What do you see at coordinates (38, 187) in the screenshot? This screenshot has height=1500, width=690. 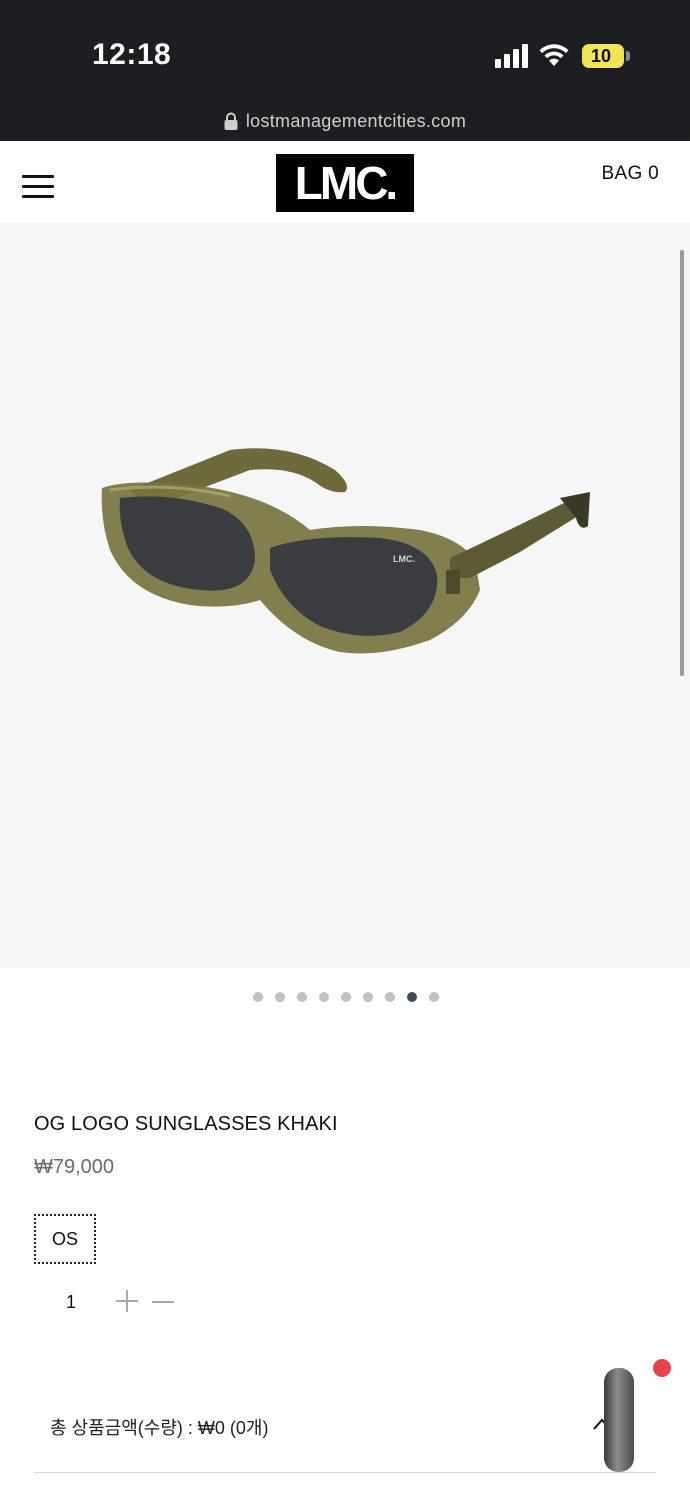 I see `hamburger-menu-icon` at bounding box center [38, 187].